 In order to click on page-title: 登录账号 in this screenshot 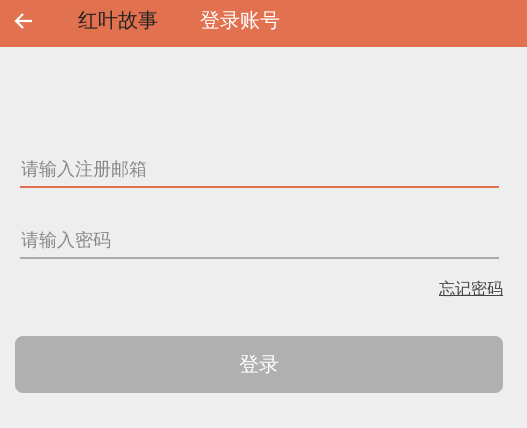, I will do `click(240, 20)`.